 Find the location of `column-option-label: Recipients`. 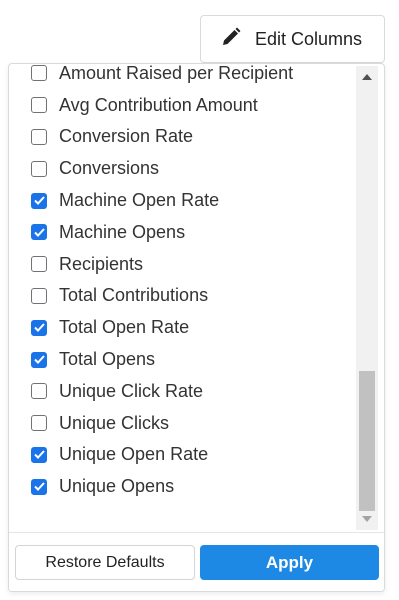

column-option-label: Recipients is located at coordinates (101, 263).